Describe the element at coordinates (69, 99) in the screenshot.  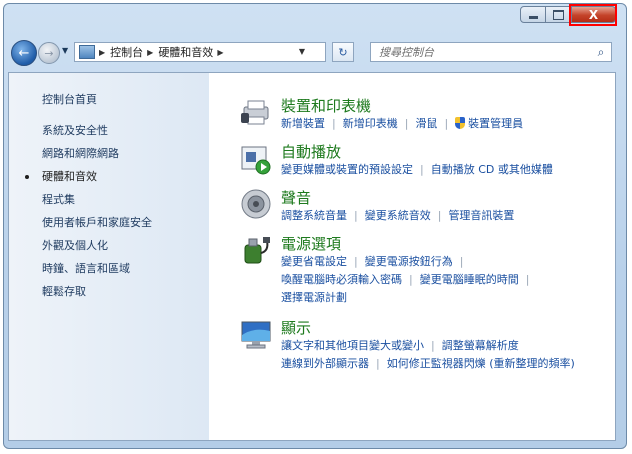
I see `sidebar-home-link: 控制台首頁` at that location.